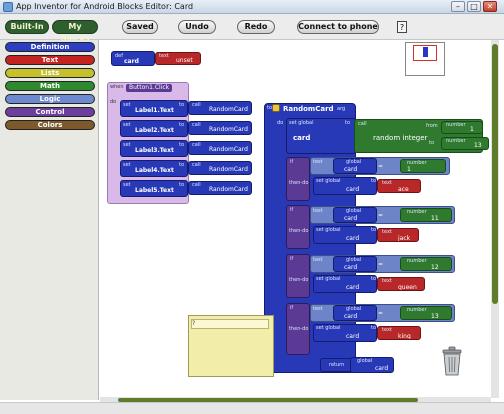 The image size is (504, 414). What do you see at coordinates (338, 27) in the screenshot?
I see `connect-to-phone-button: Connect to phone` at bounding box center [338, 27].